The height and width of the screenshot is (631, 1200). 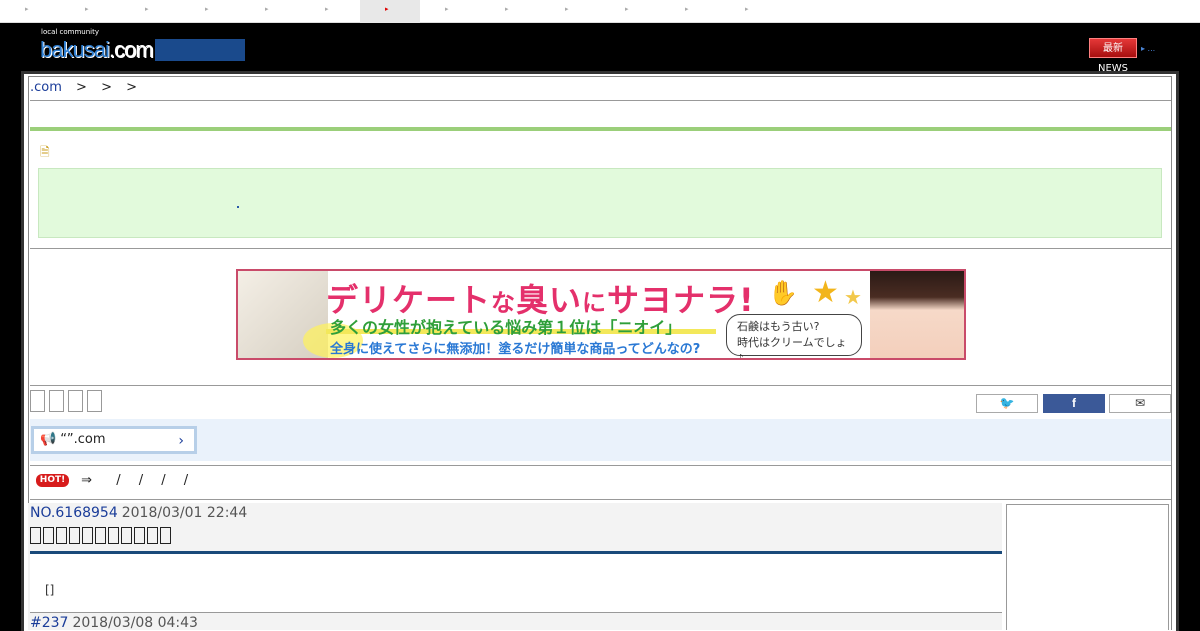 I want to click on ad-subtext: 全身に使えてさらに無添加！塗るだけ簡単な商品ってどんなの?, so click(x=515, y=349).